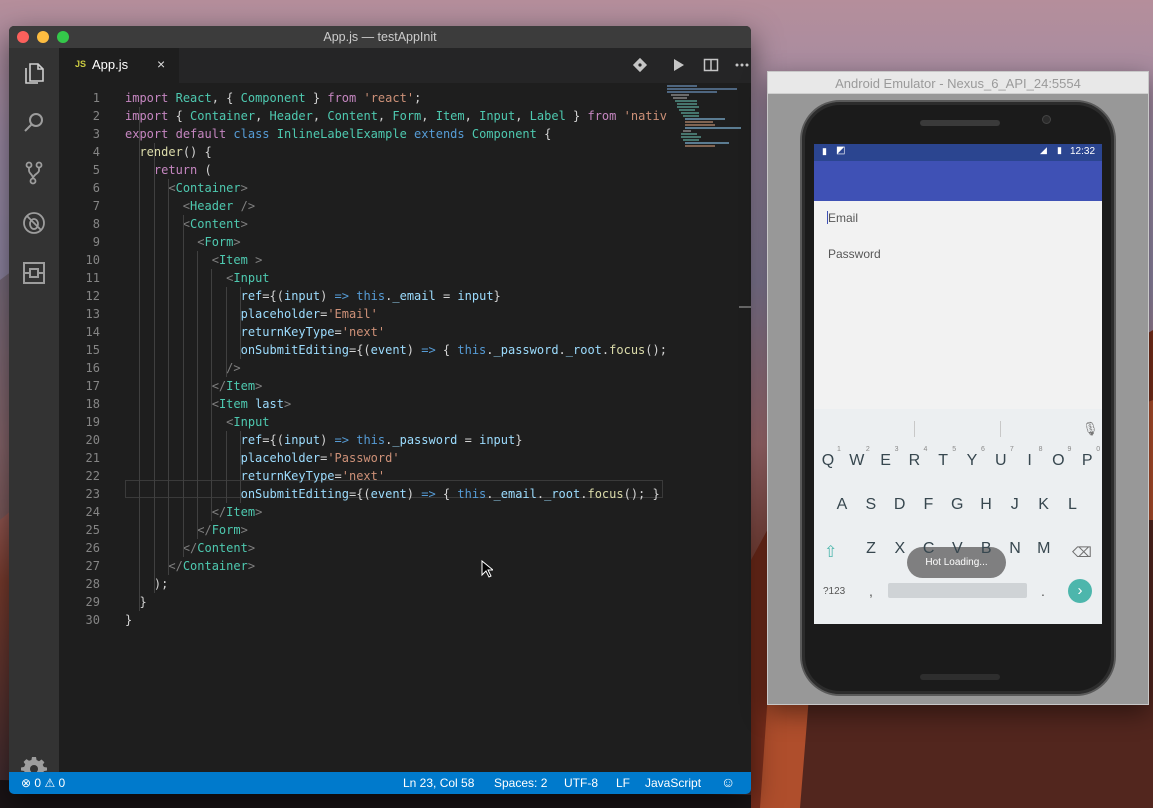  I want to click on line-number: 17, so click(92, 386).